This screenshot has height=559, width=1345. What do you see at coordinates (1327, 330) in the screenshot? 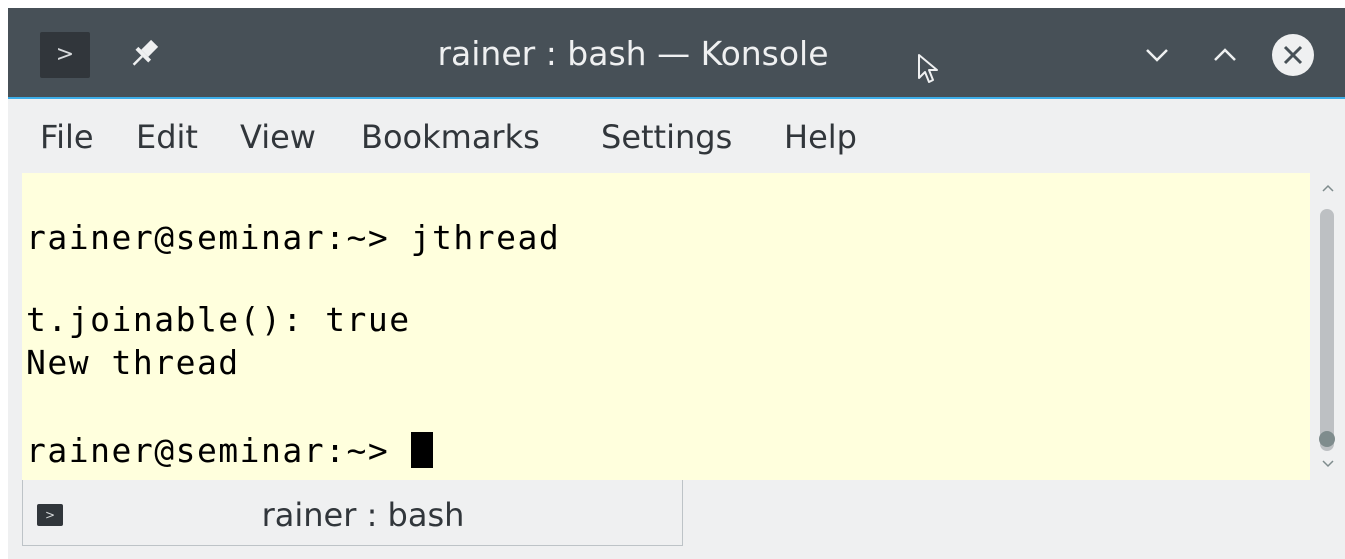
I see `scrollbar-track` at bounding box center [1327, 330].